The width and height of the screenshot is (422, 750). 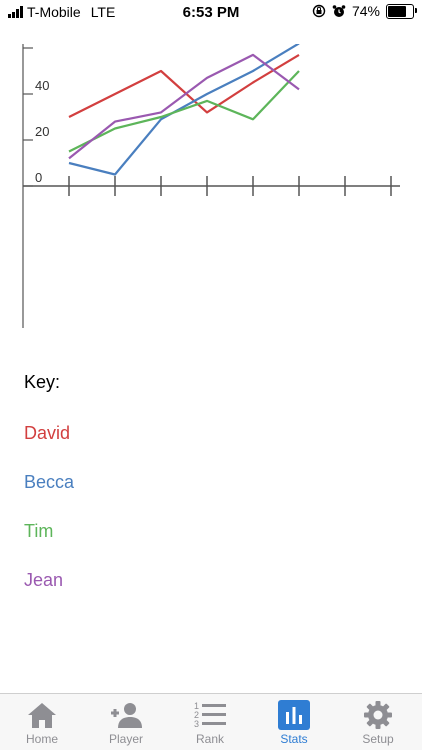 I want to click on tab-rank: 1 2 3 Rank, so click(x=210, y=724).